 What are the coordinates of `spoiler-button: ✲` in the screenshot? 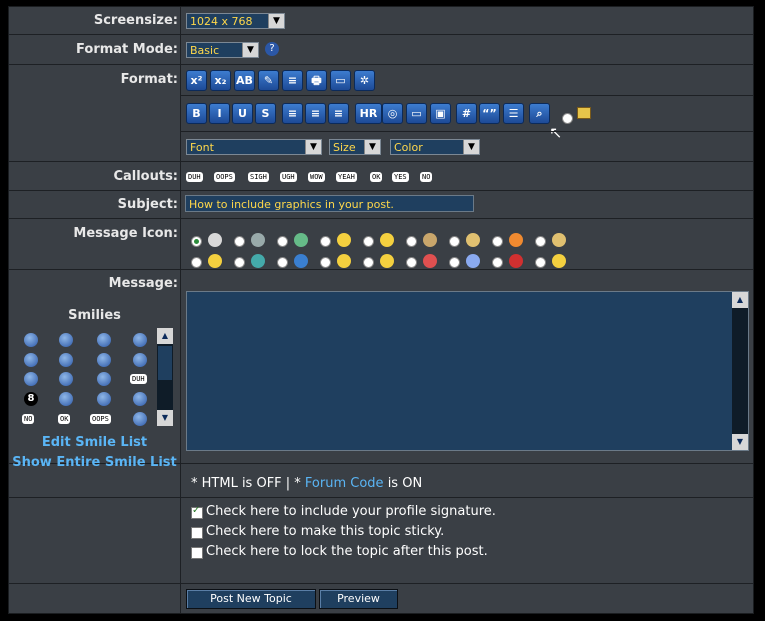 It's located at (364, 80).